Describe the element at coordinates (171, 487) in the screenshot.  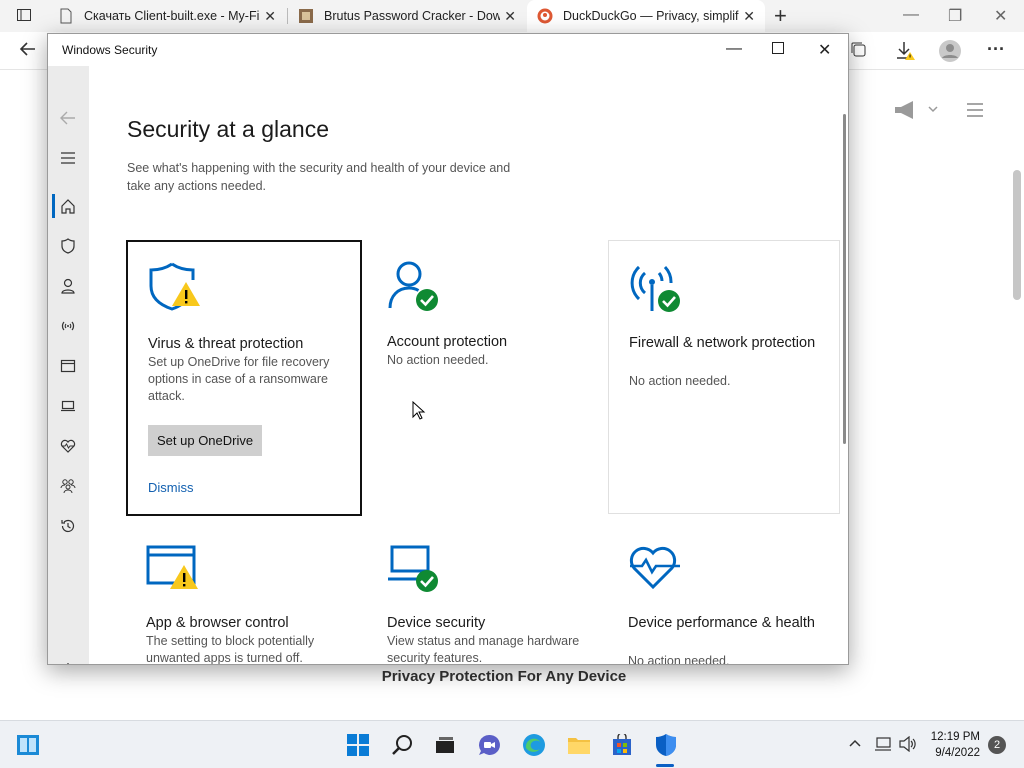
I see `dismiss-link: Dismiss` at that location.